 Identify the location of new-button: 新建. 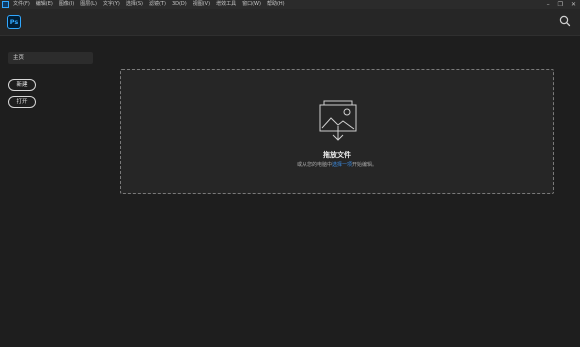
(22, 85).